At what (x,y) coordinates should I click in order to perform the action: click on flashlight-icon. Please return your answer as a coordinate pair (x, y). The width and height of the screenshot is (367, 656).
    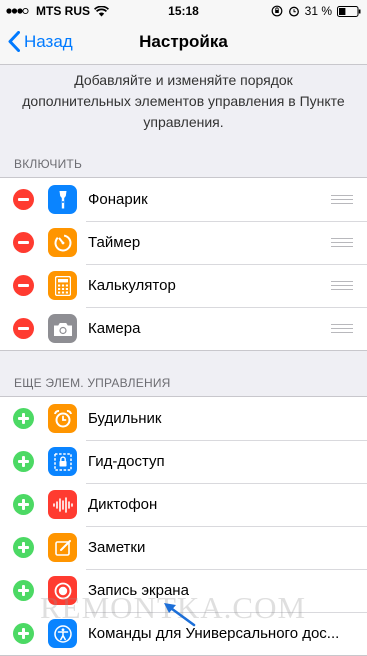
    Looking at the image, I should click on (62, 199).